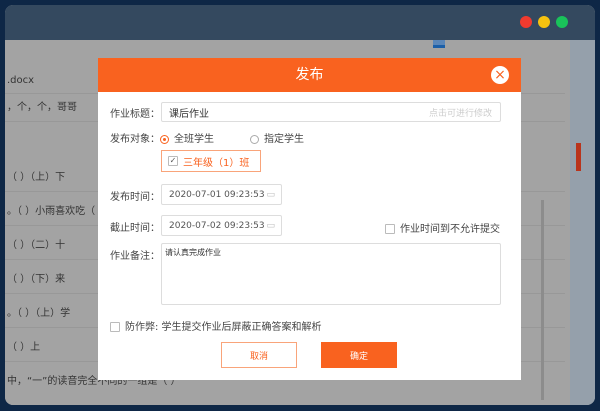 The width and height of the screenshot is (600, 411). Describe the element at coordinates (450, 229) in the screenshot. I see `no-late-label: 作业时间到不允许提交` at that location.